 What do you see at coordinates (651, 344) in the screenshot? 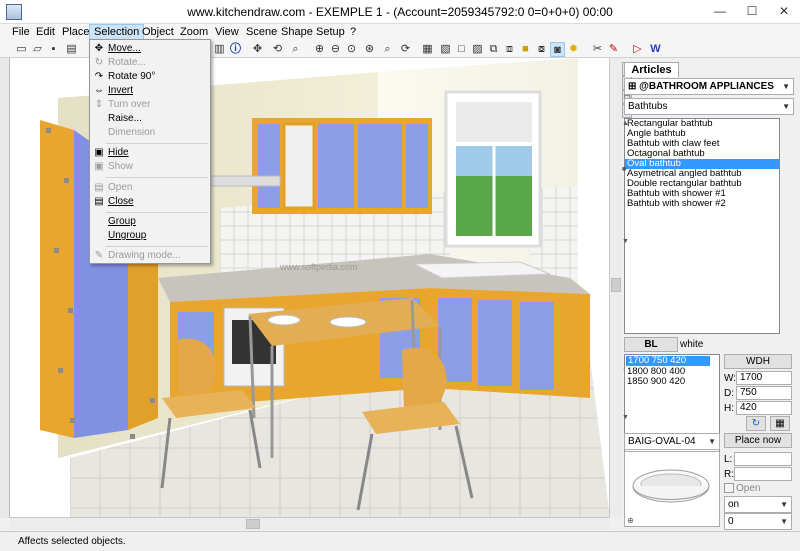
I see `finish-code: BL` at bounding box center [651, 344].